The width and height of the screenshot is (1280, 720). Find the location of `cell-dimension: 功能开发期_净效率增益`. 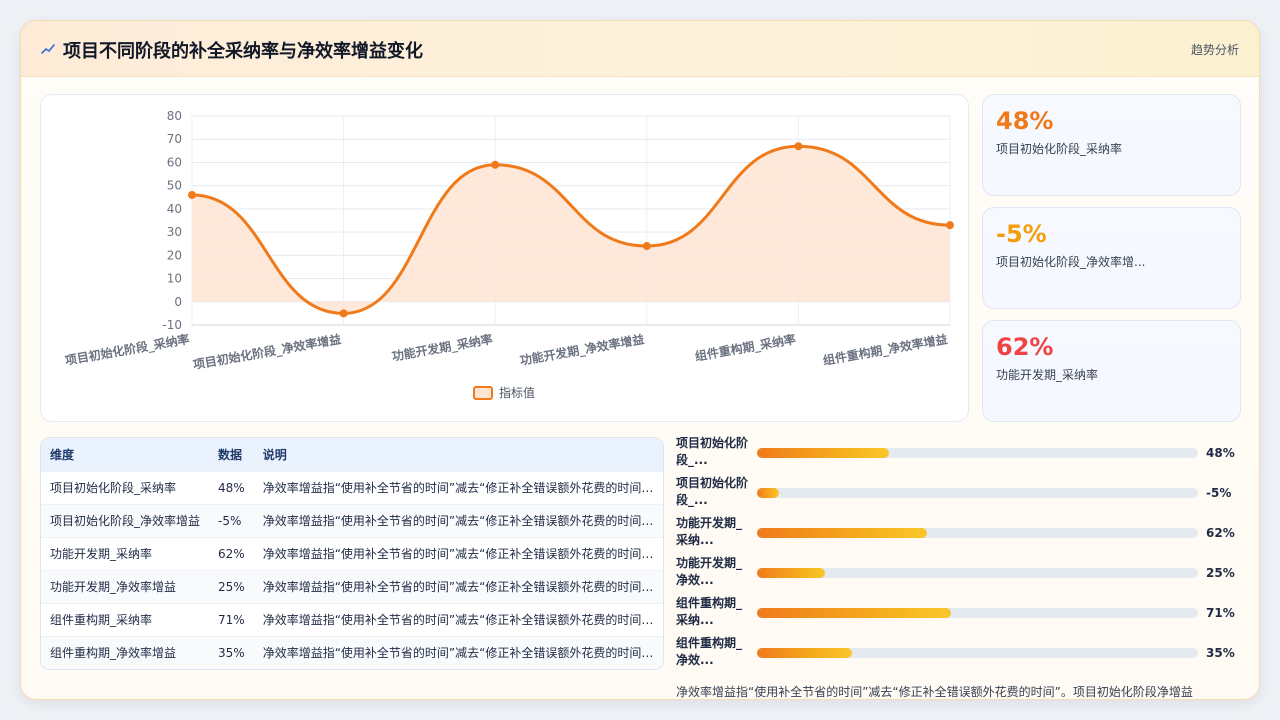

cell-dimension: 功能开发期_净效率增益 is located at coordinates (113, 587).